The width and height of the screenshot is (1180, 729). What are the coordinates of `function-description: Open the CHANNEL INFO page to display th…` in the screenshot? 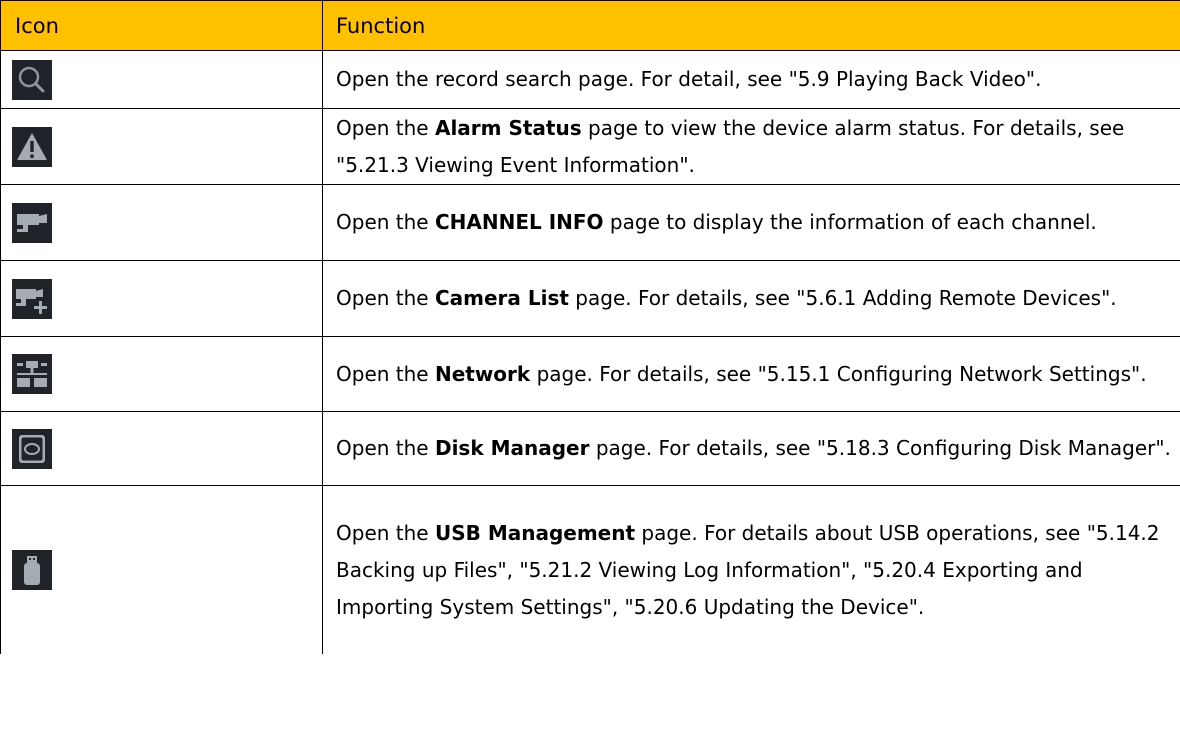 It's located at (751, 222).